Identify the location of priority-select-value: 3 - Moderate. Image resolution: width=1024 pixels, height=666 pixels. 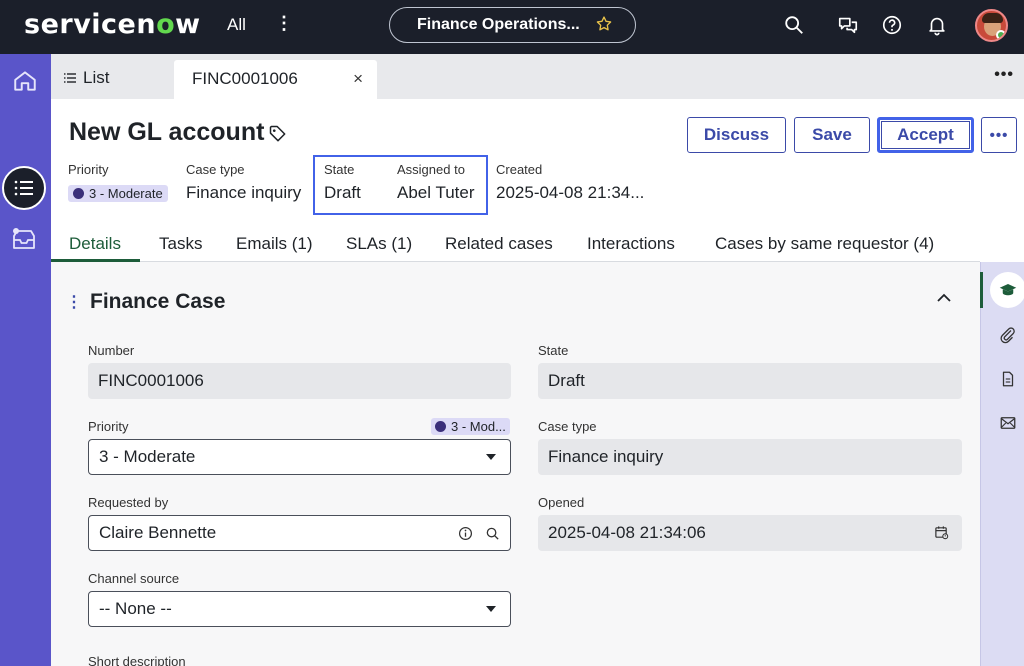
(147, 456).